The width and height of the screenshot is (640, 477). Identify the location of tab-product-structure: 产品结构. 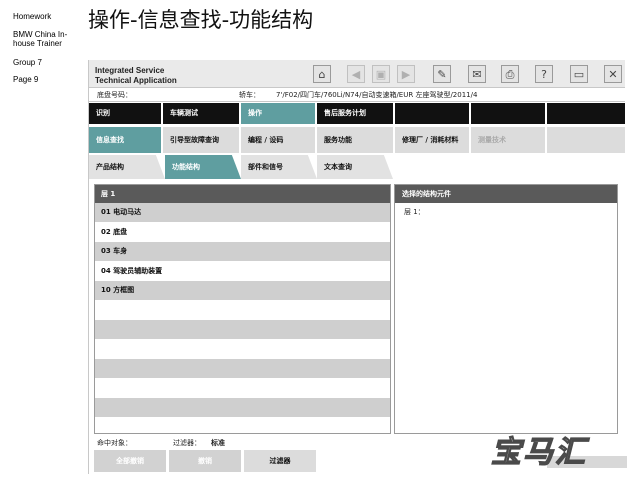
(127, 167).